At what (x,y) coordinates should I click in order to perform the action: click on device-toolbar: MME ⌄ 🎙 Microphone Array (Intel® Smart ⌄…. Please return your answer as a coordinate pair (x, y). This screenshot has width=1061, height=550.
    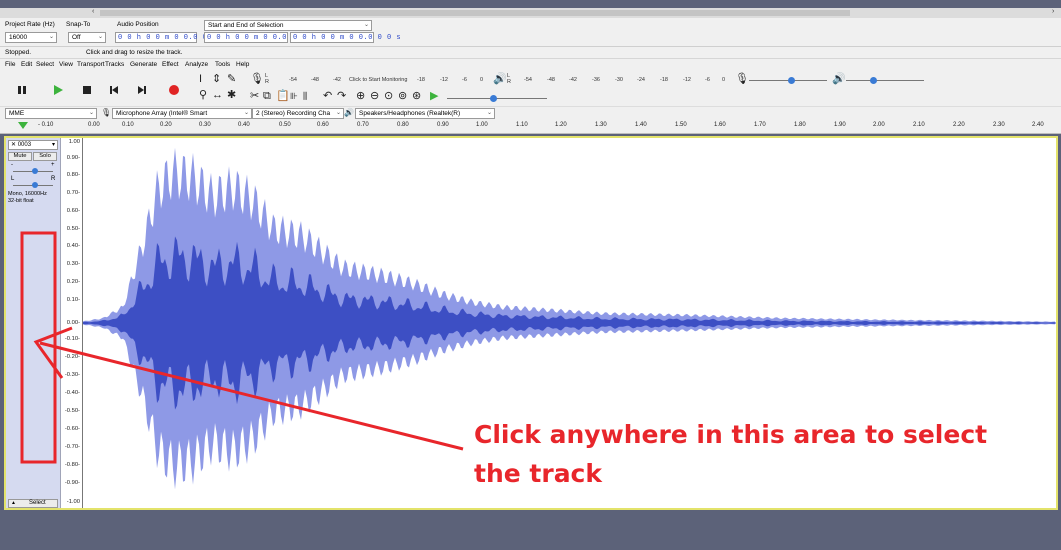
    Looking at the image, I should click on (530, 112).